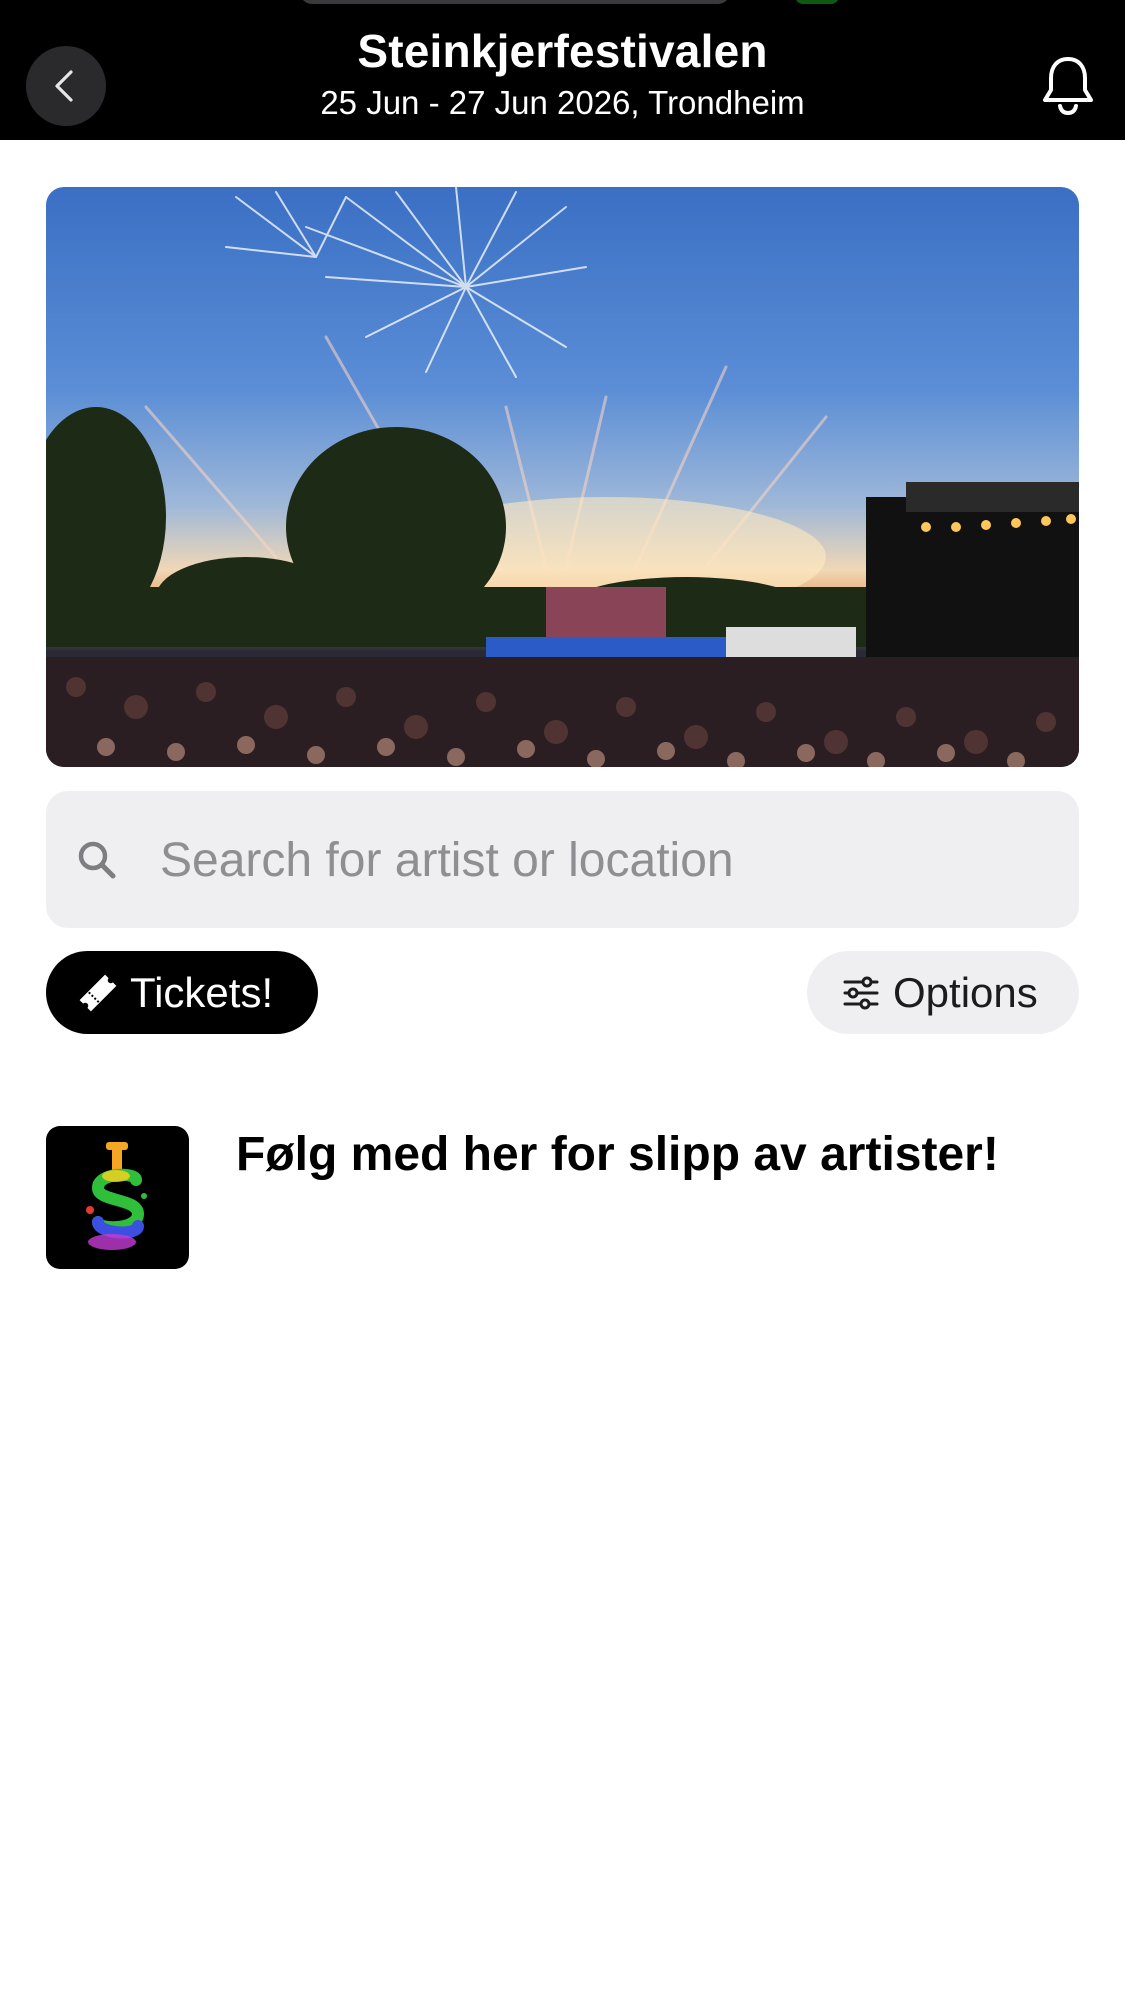 This screenshot has width=1125, height=2000. I want to click on announcement-text: Følg med her for slipp av artister!, so click(617, 1154).